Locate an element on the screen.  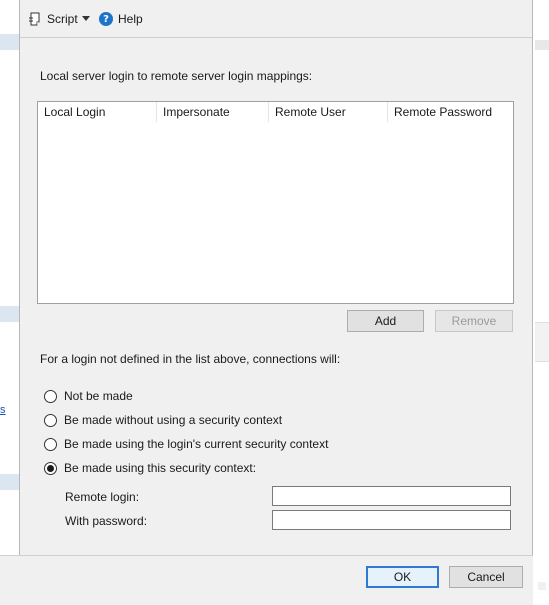
help-icon: ? is located at coordinates (106, 19).